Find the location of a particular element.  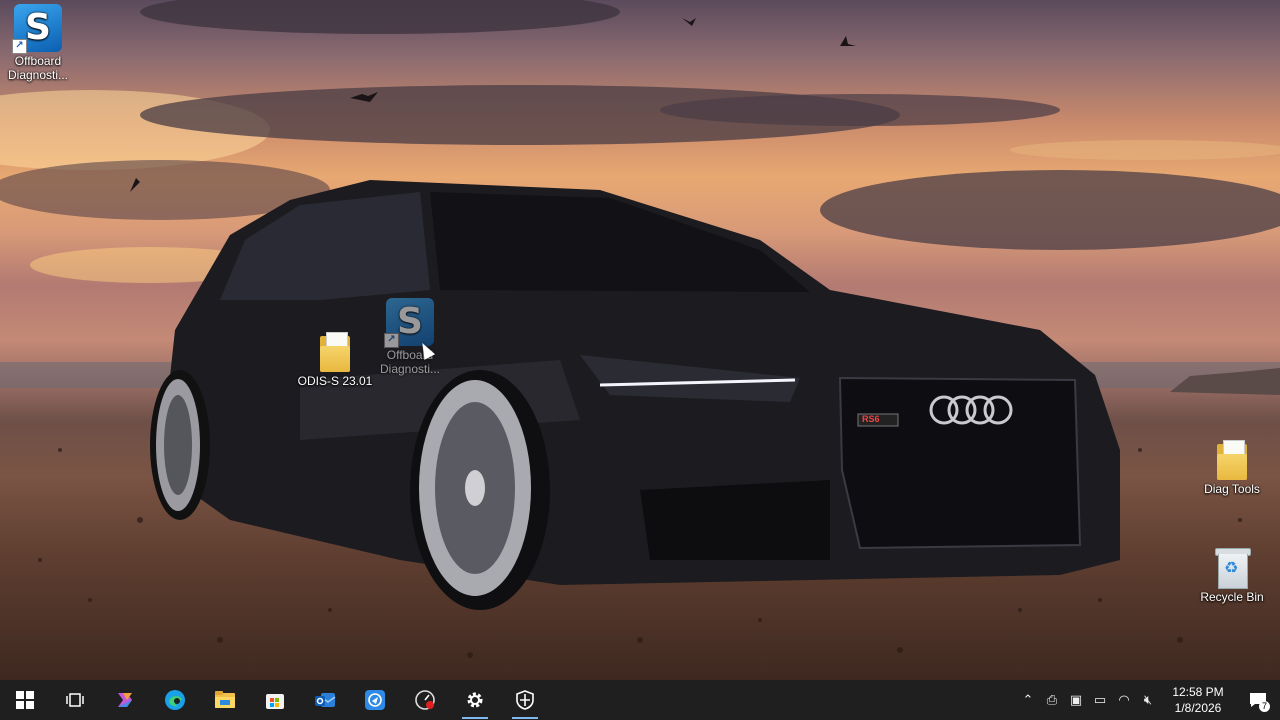

clock-time: 12:58 PM is located at coordinates (1198, 692).